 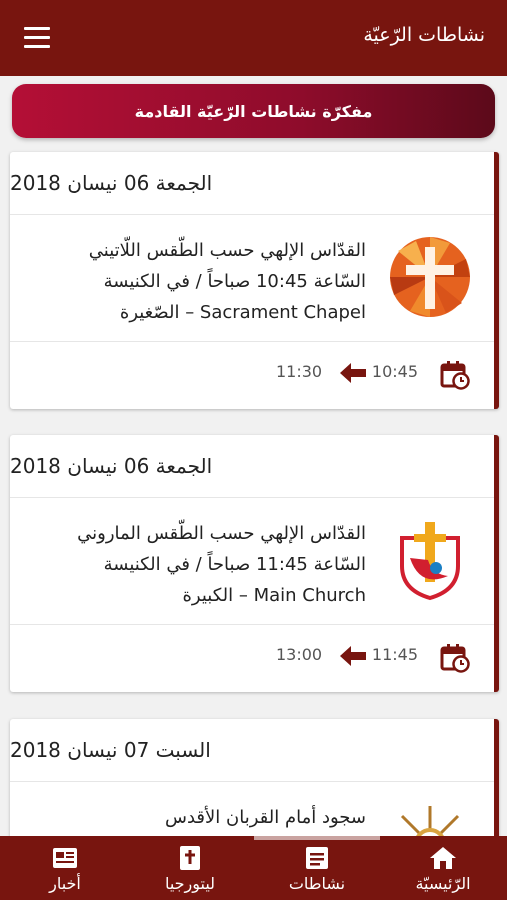 I want to click on nav-liturgy-label: ليتورجيا, so click(x=190, y=883).